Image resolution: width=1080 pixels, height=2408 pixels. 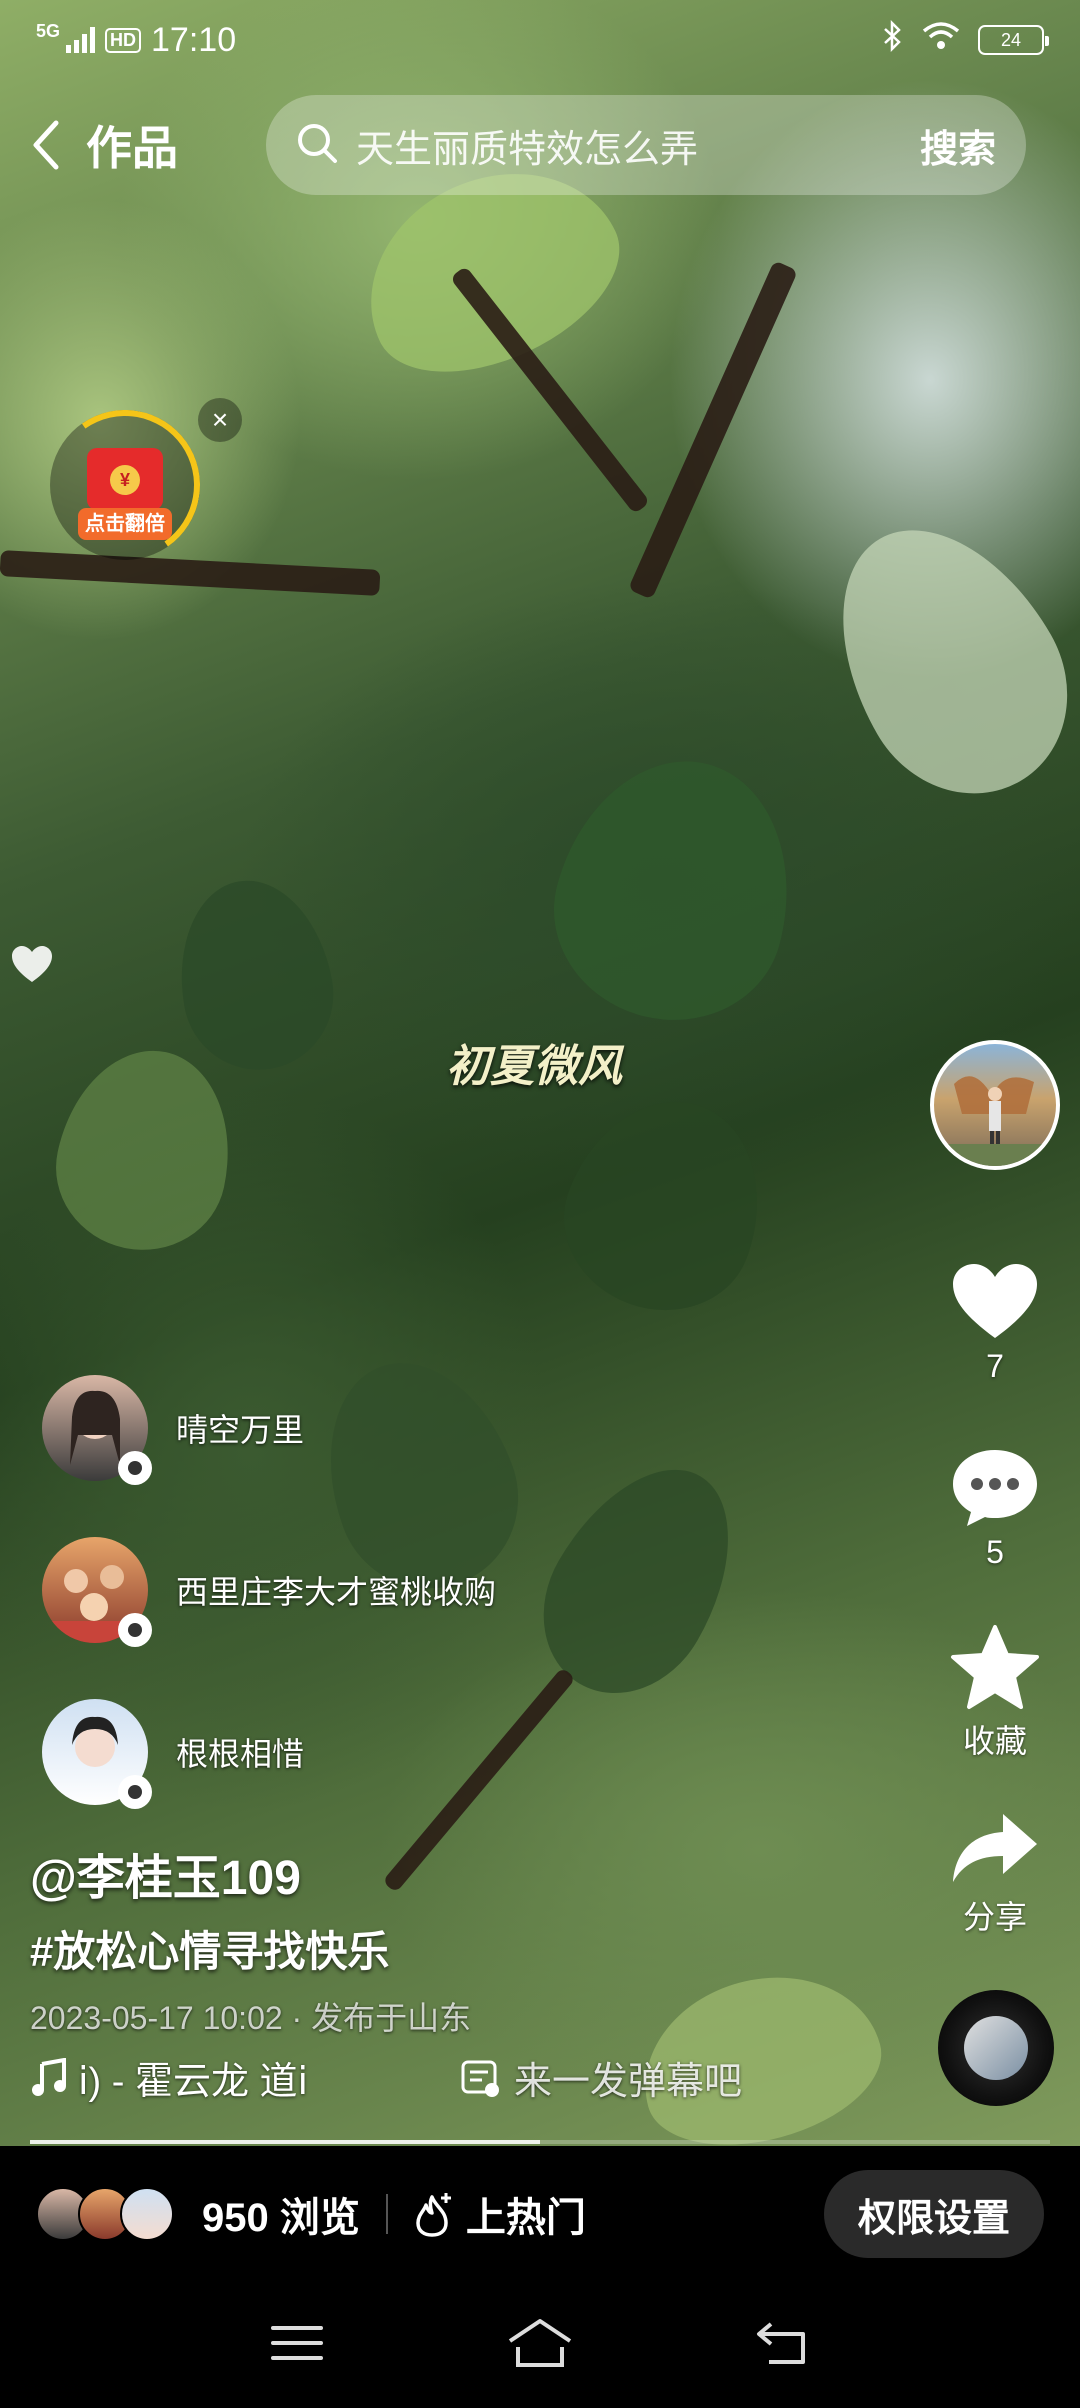 What do you see at coordinates (941, 40) in the screenshot?
I see `wifi-icon` at bounding box center [941, 40].